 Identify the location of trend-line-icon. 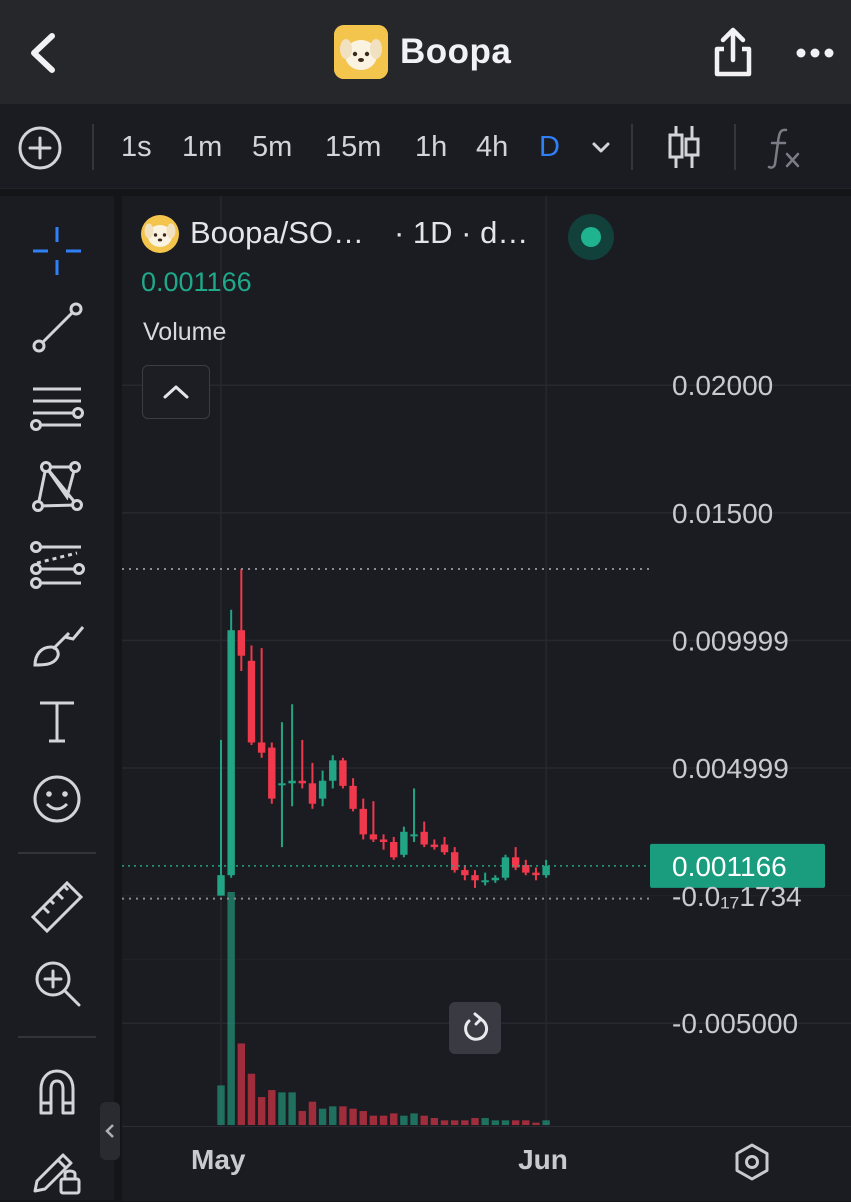
(57, 327).